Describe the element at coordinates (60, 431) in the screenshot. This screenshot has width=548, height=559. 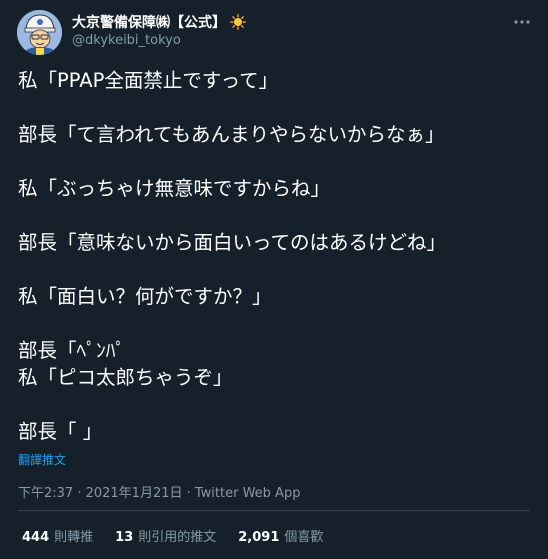
I see `tweet-line: 部長「 」` at that location.